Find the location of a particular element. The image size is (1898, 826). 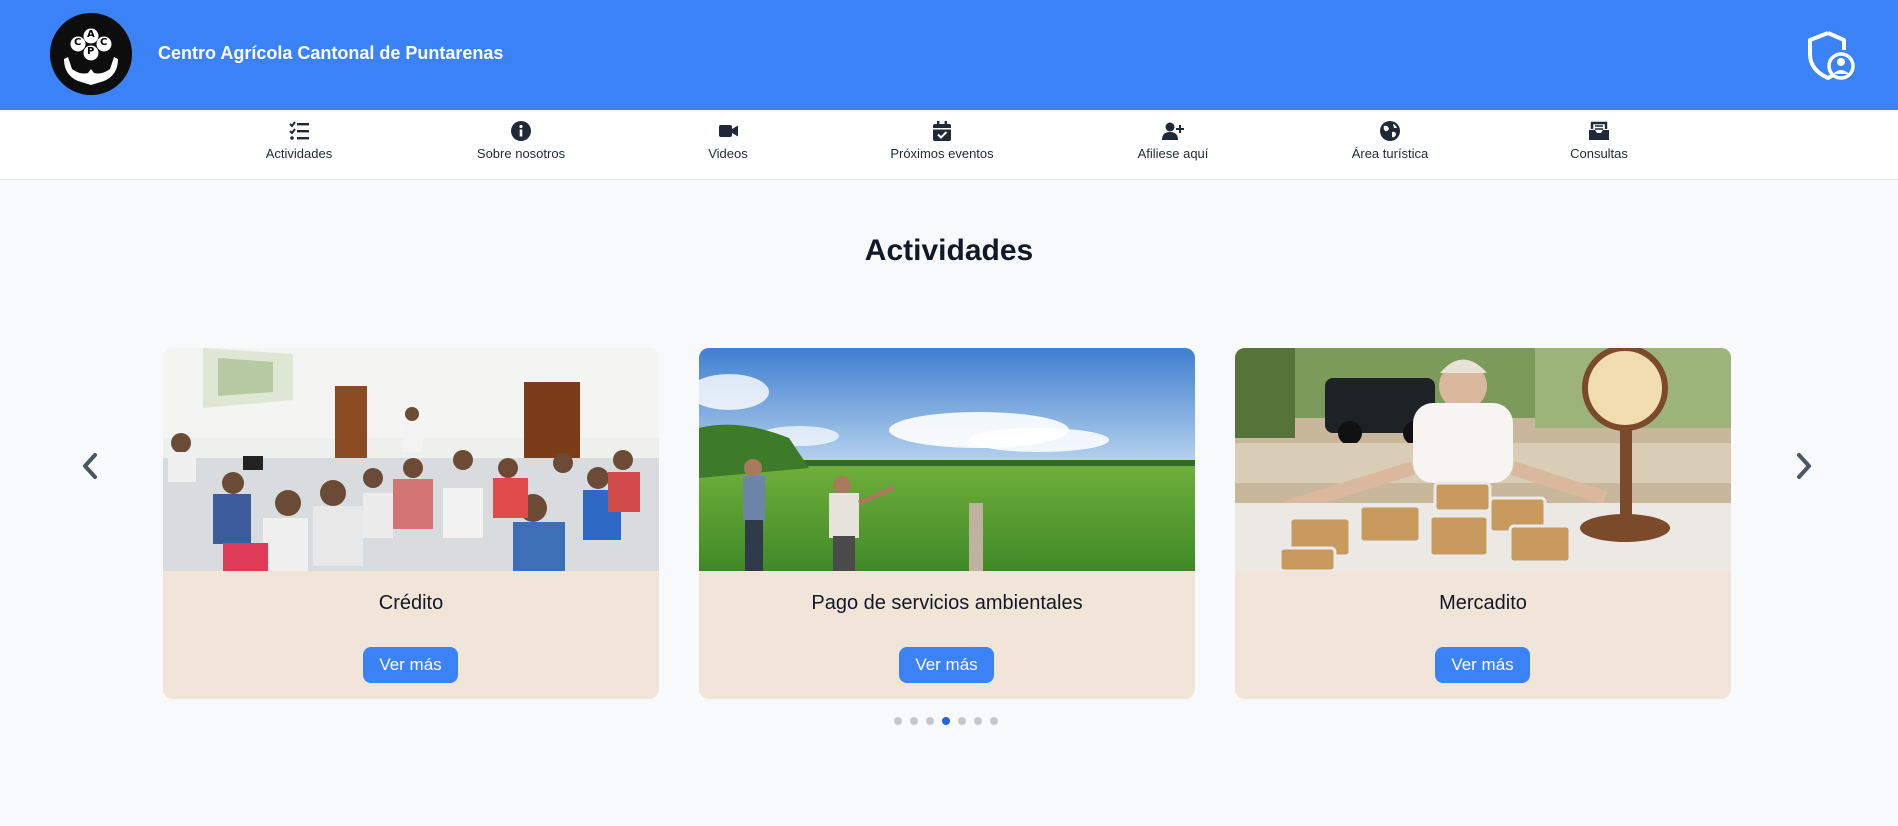

nav-item-area-turistica: Área turística is located at coordinates (1390, 146).